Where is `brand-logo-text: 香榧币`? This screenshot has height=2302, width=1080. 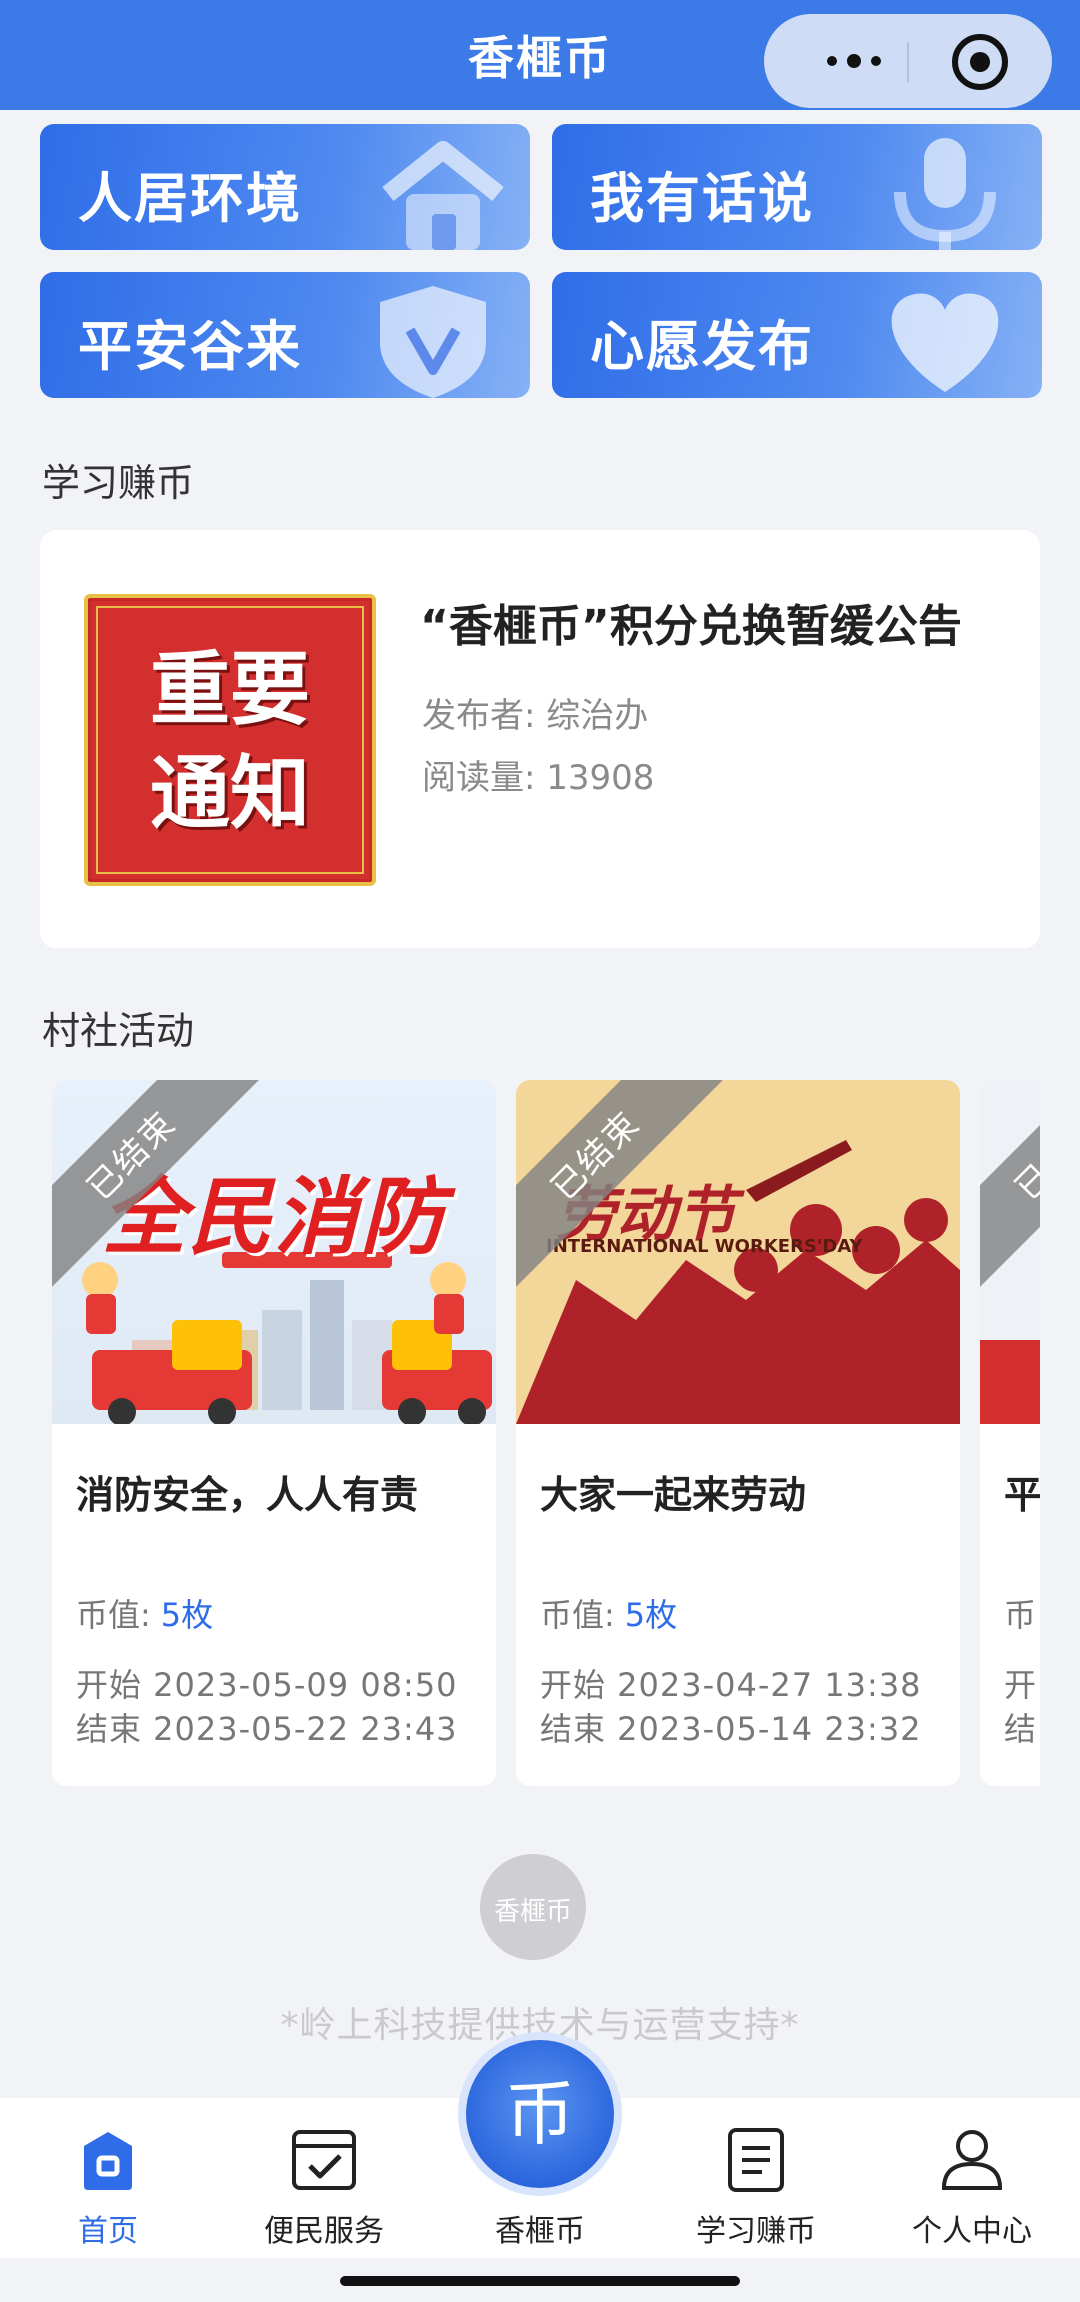
brand-logo-text: 香榧币 is located at coordinates (532, 1912).